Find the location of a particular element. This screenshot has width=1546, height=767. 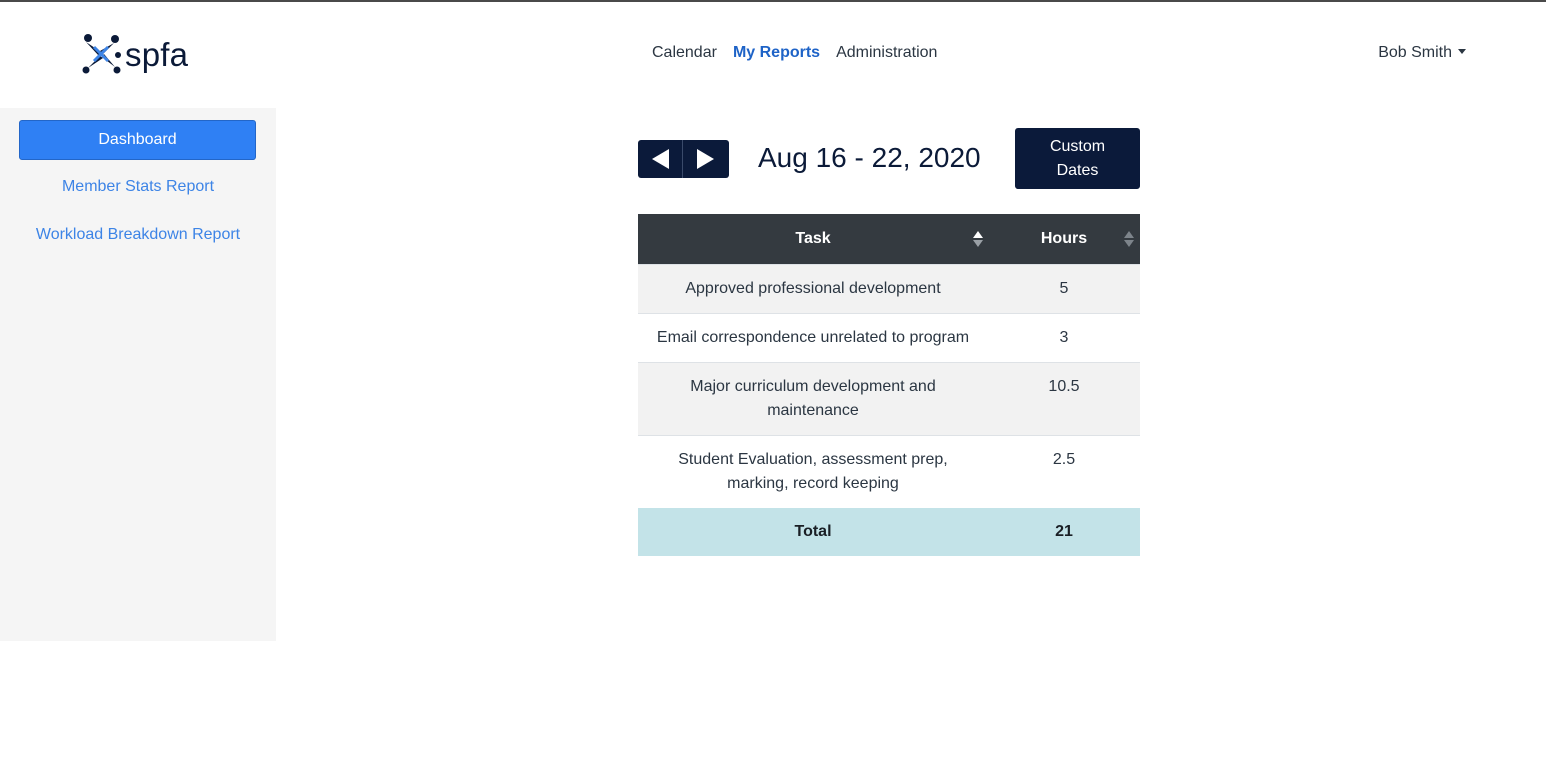

caret-down-icon is located at coordinates (1462, 51).